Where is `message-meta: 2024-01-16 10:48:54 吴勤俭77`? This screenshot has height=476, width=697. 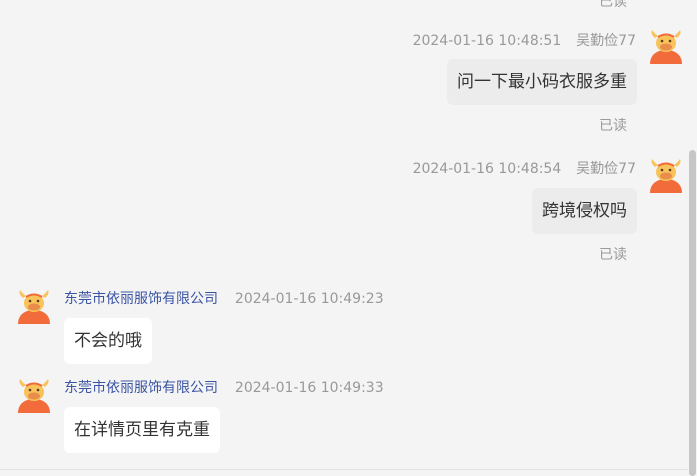 message-meta: 2024-01-16 10:48:54 吴勤俭77 is located at coordinates (524, 168).